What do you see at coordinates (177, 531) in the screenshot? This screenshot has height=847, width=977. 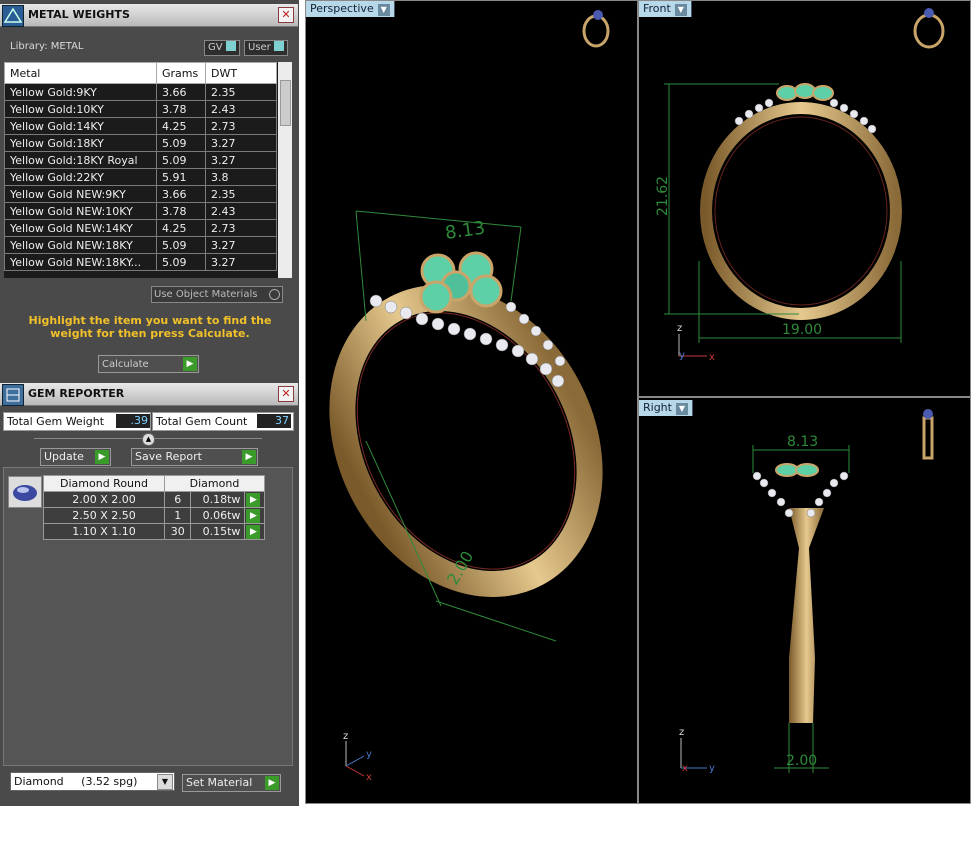 I see `gem-count: 30` at bounding box center [177, 531].